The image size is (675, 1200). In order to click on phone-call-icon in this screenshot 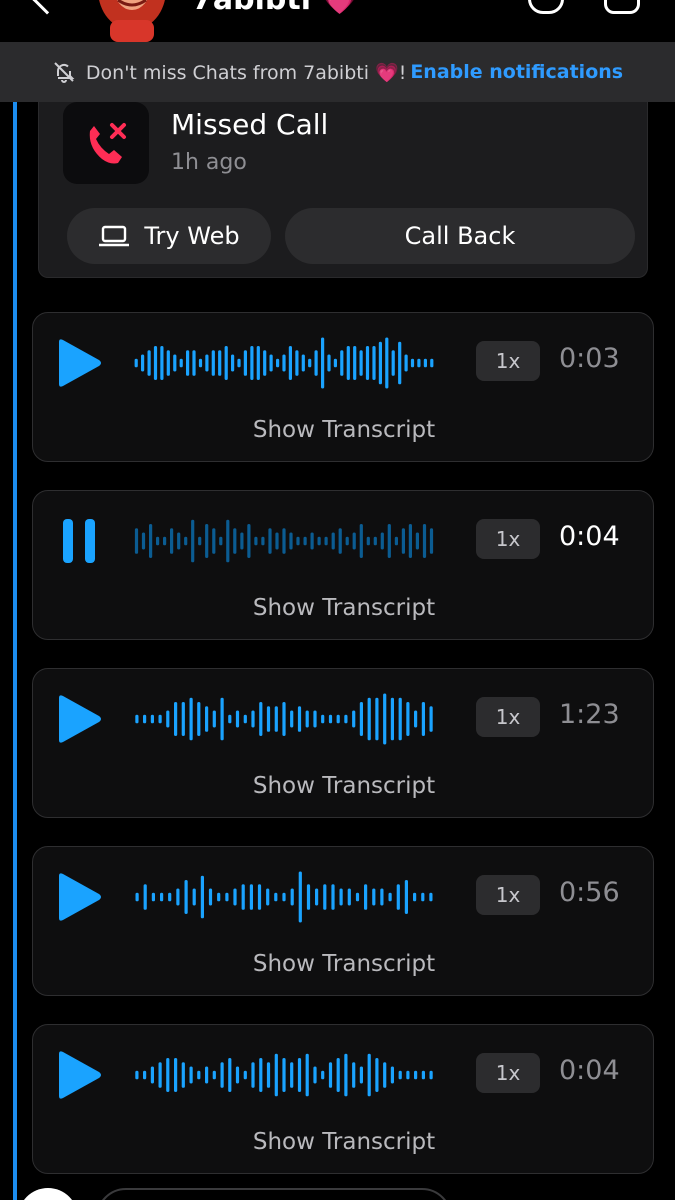, I will do `click(546, 7)`.